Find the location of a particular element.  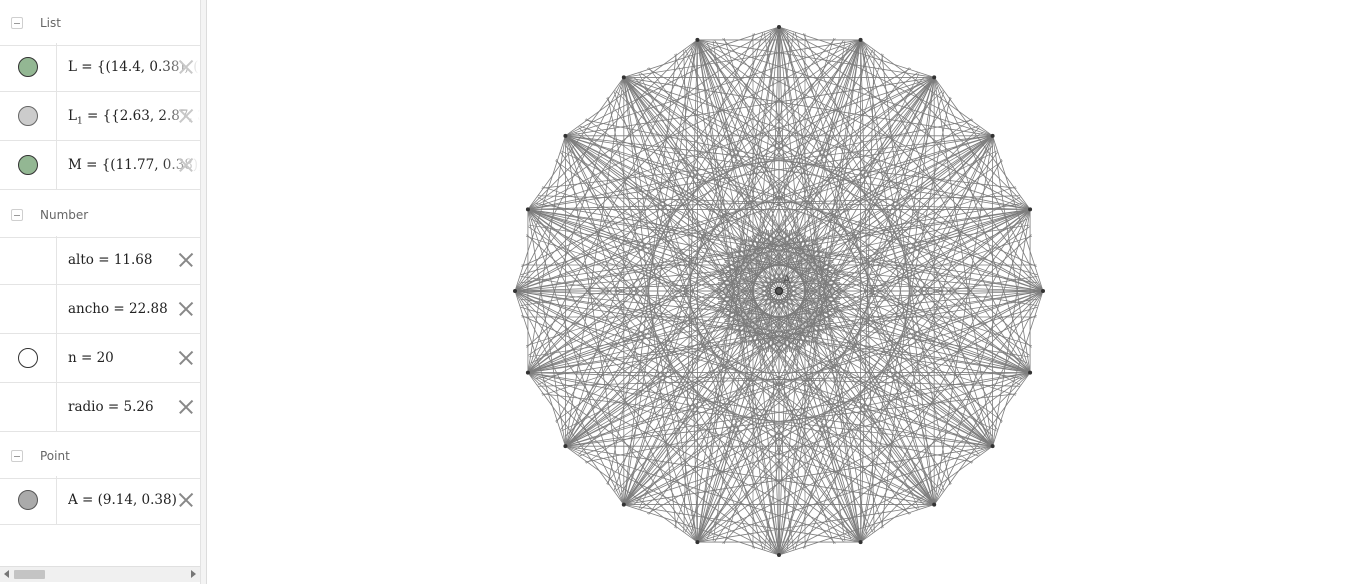

point-A-marker is located at coordinates (779, 291).